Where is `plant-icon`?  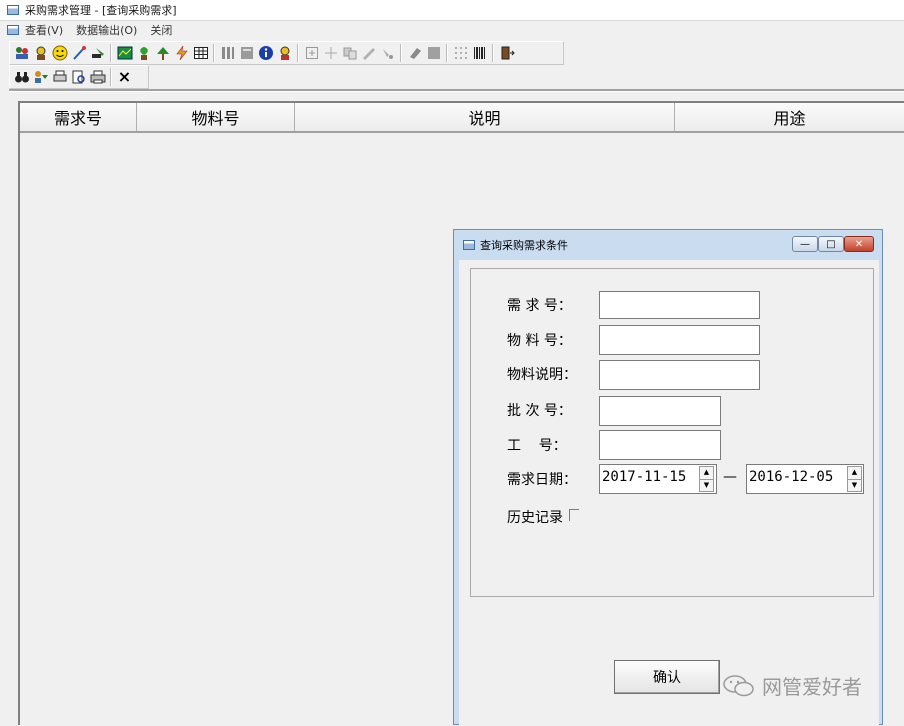 plant-icon is located at coordinates (143, 53).